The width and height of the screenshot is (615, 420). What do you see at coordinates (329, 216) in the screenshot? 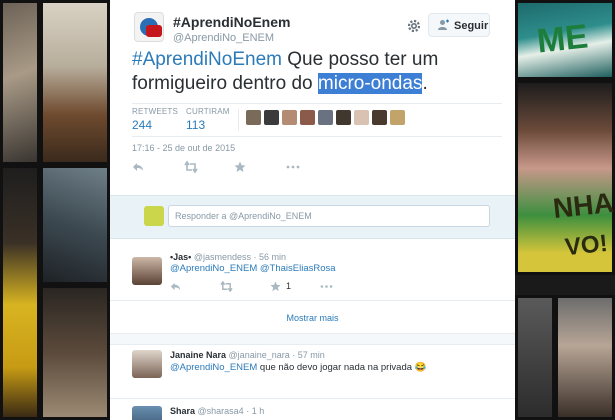
I see `reply-input: Responder a @AprendiNo_ENEM` at bounding box center [329, 216].